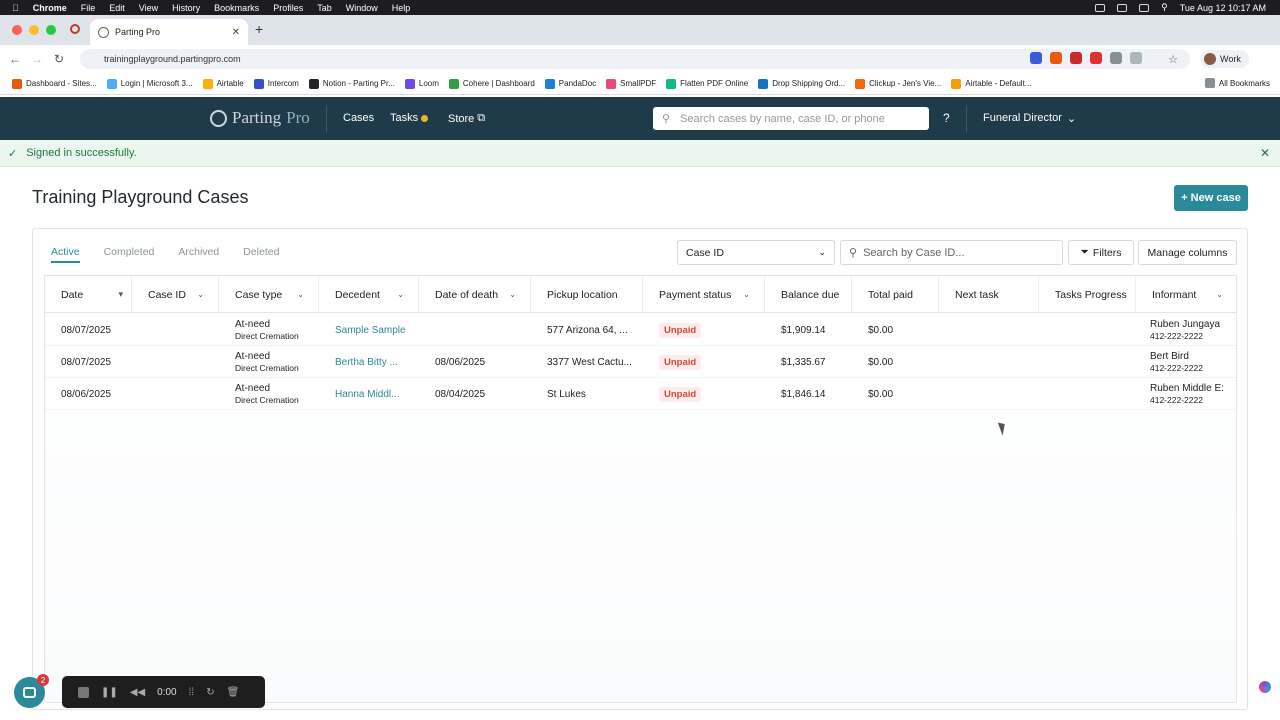 This screenshot has width=1280, height=720. Describe the element at coordinates (369, 330) in the screenshot. I see `decedent-link: Sample Sample` at that location.